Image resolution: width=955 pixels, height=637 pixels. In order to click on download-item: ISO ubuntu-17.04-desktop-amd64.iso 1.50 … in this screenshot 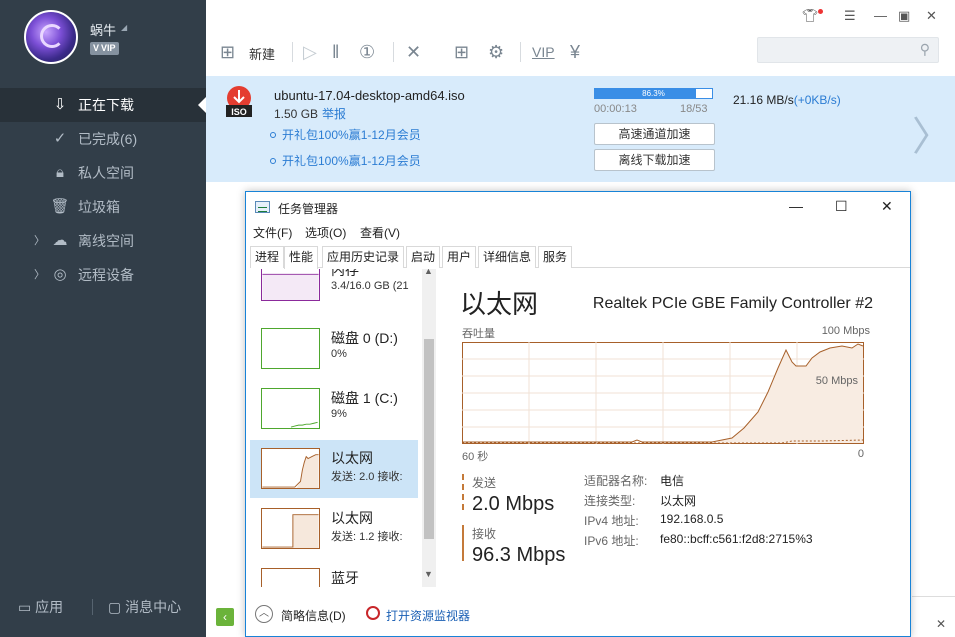, I will do `click(580, 129)`.